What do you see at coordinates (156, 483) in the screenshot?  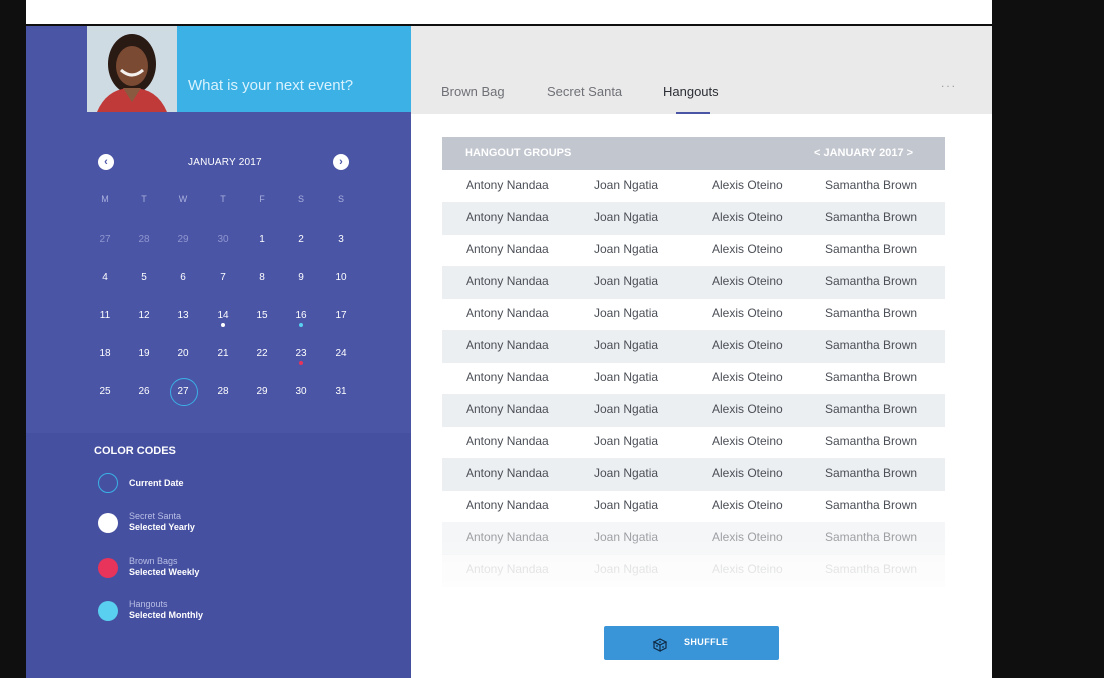 I see `legend-label: Current Date` at bounding box center [156, 483].